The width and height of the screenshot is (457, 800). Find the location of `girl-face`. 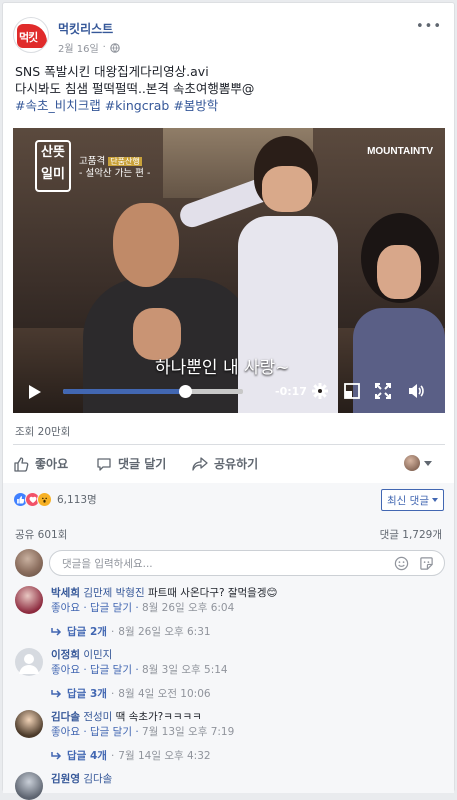

girl-face is located at coordinates (399, 272).